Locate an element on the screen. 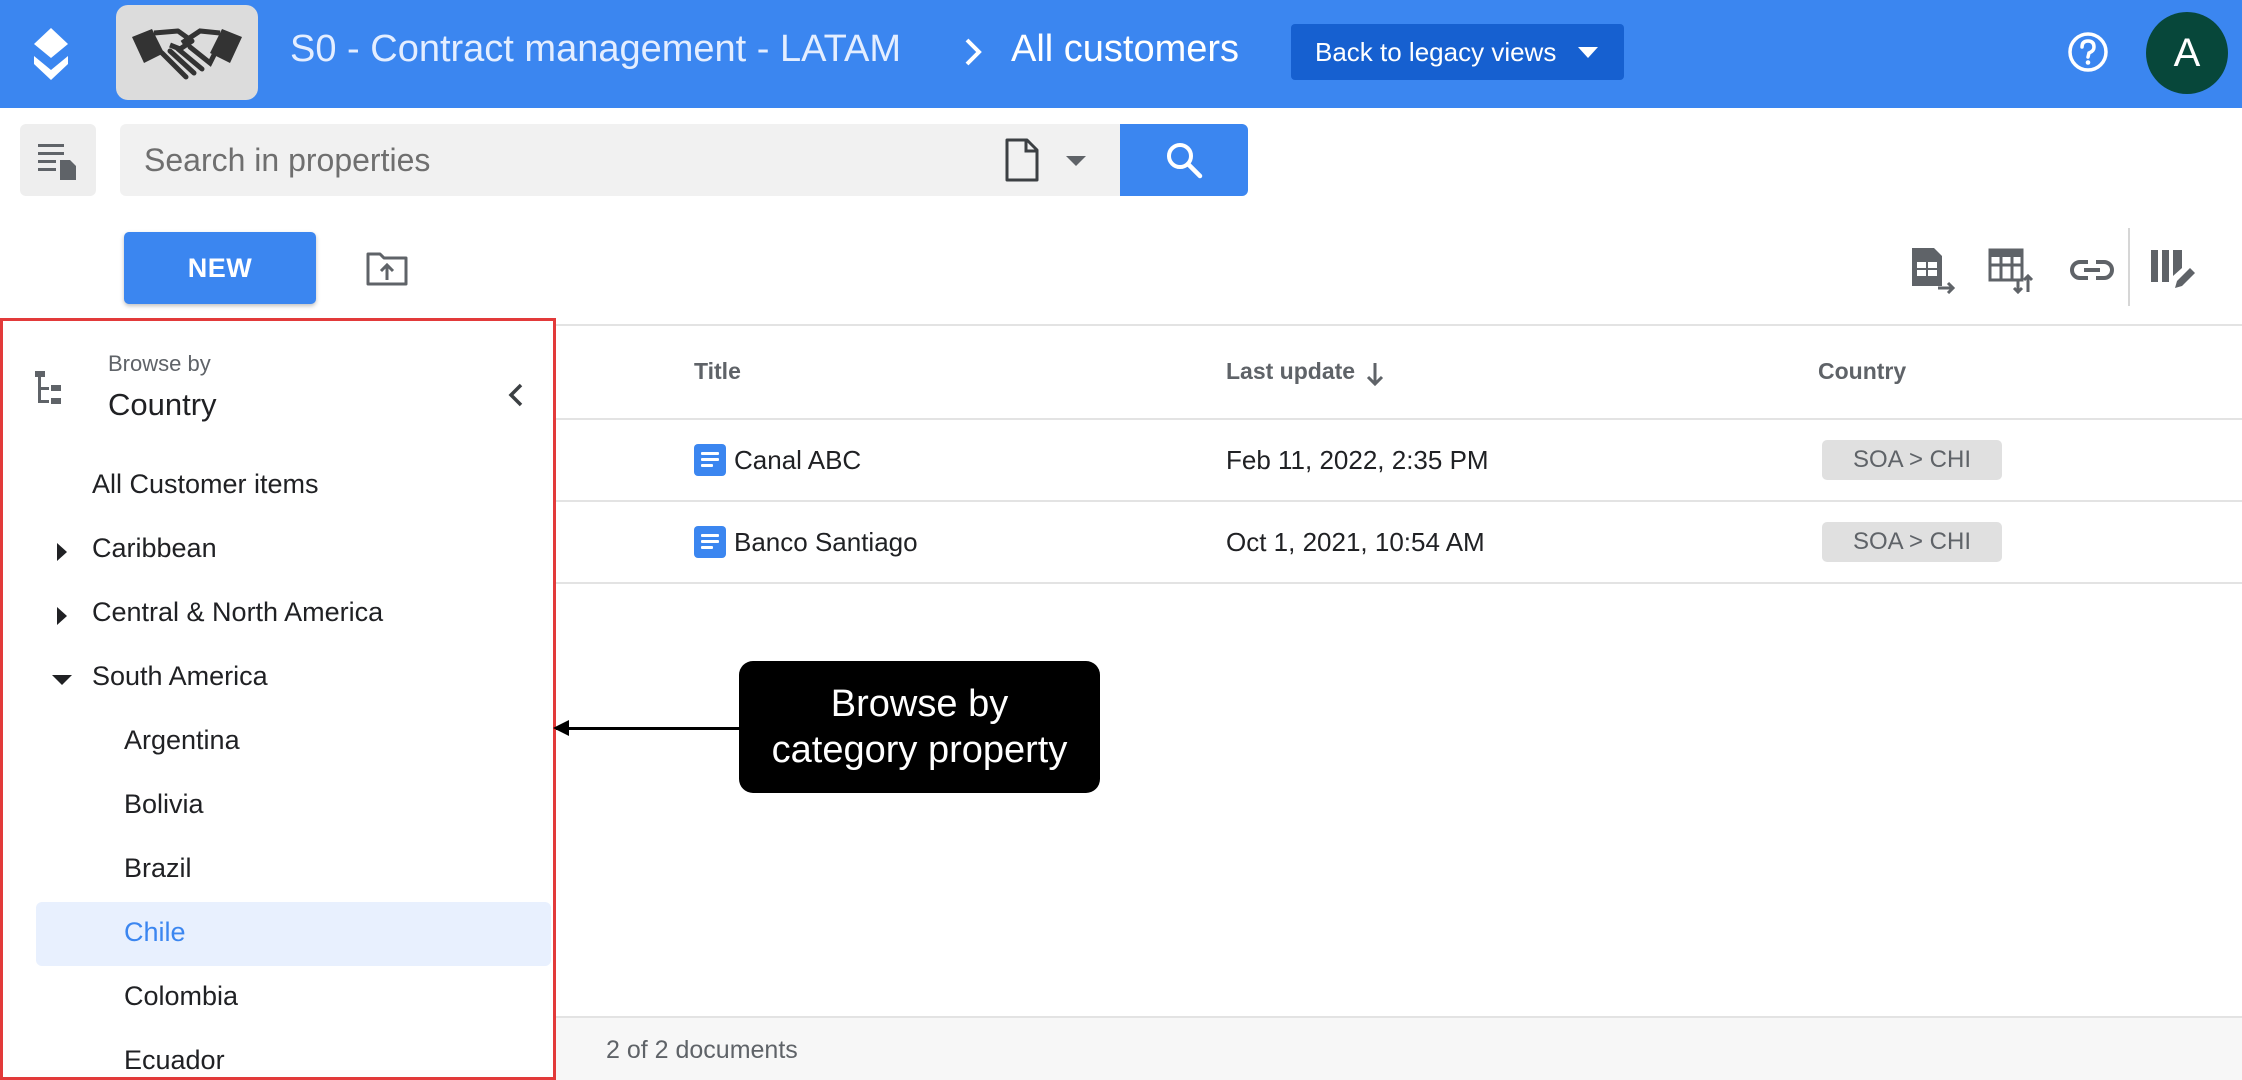 The image size is (2242, 1080). edit-columns-icon is located at coordinates (2172, 270).